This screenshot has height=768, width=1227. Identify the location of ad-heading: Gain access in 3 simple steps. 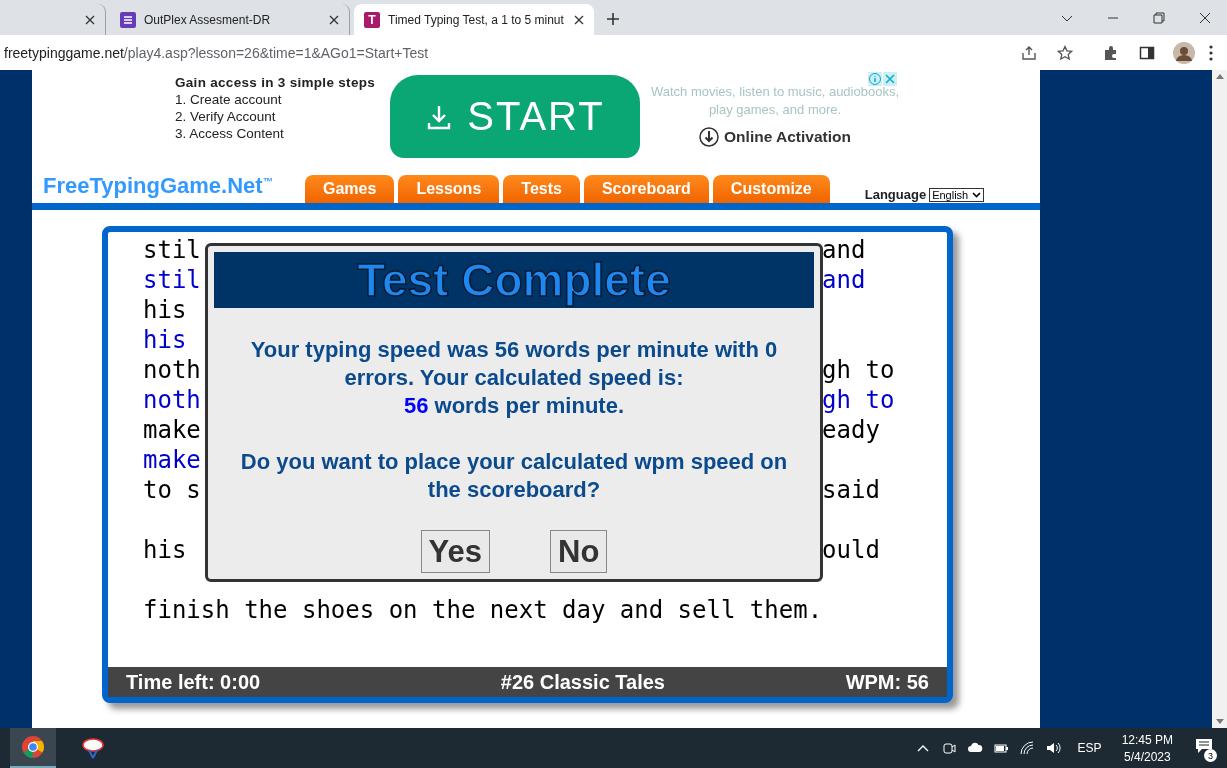
(276, 82).